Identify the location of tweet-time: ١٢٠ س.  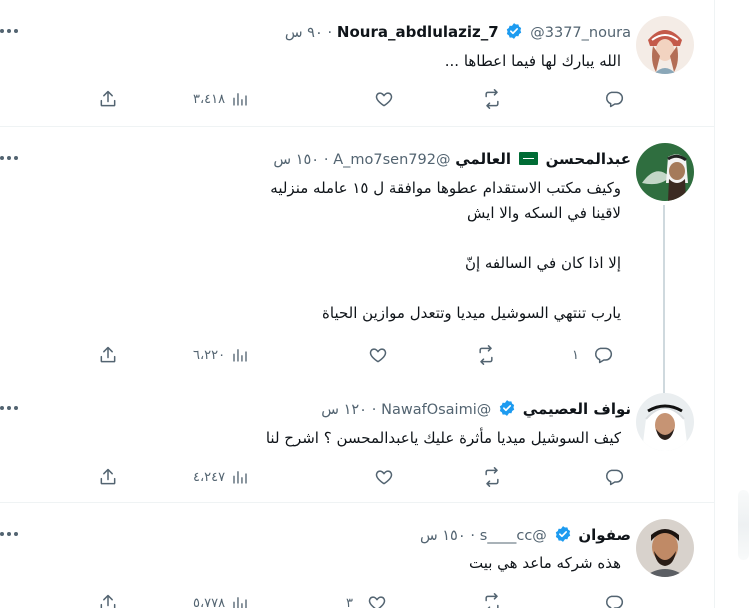
(344, 410).